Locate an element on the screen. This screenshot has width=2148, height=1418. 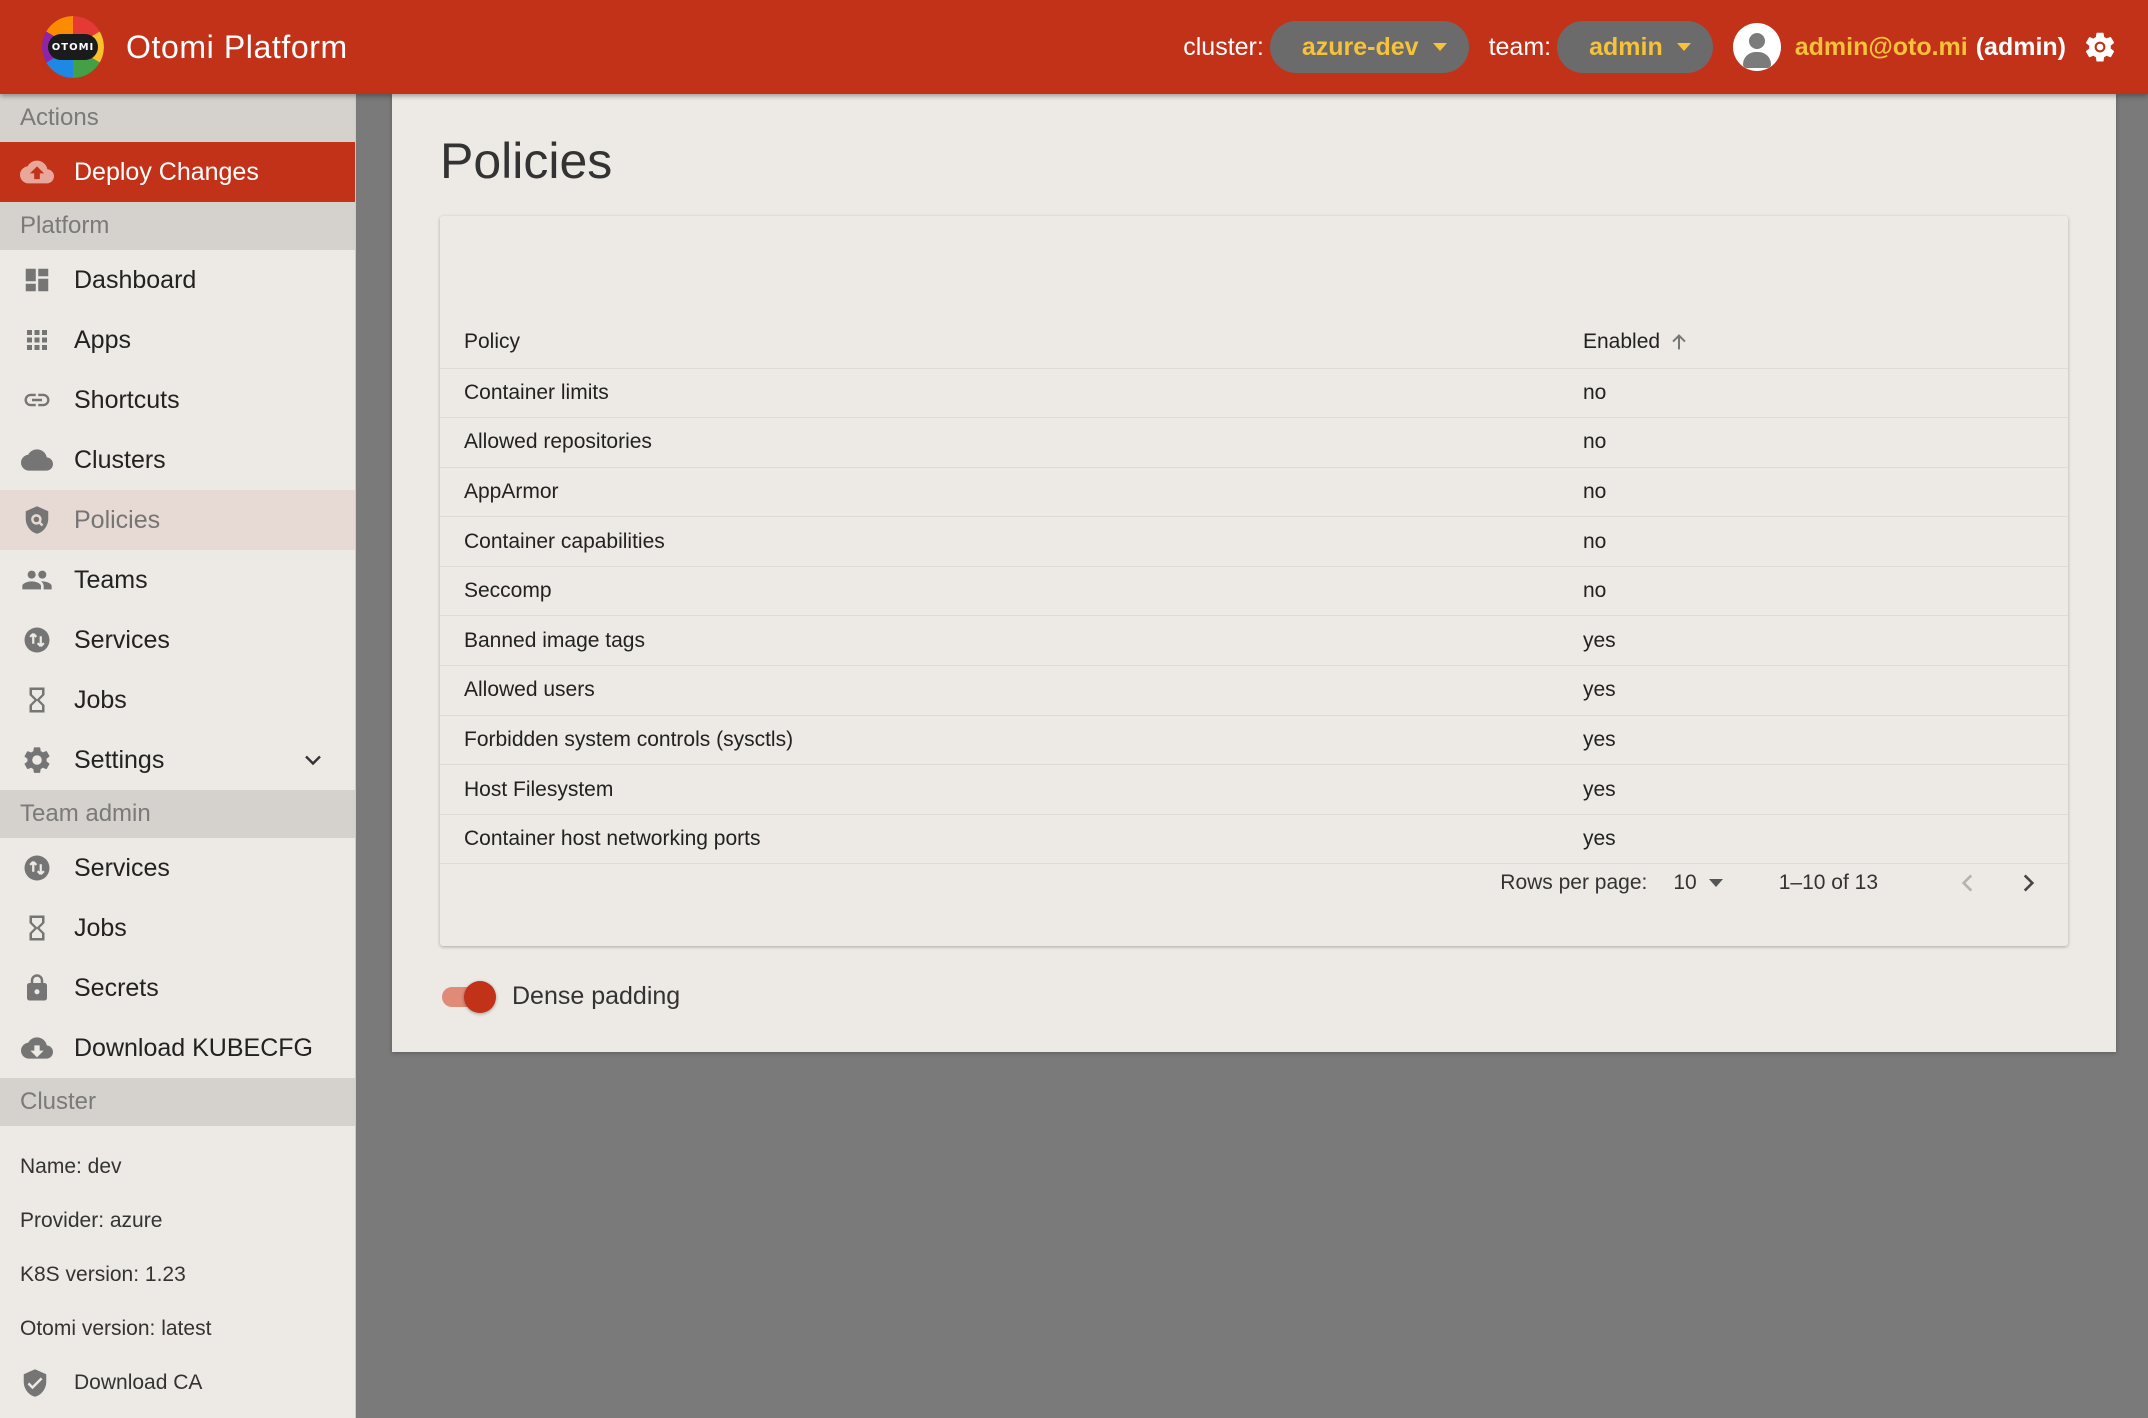
team-label: team: is located at coordinates (1520, 46).